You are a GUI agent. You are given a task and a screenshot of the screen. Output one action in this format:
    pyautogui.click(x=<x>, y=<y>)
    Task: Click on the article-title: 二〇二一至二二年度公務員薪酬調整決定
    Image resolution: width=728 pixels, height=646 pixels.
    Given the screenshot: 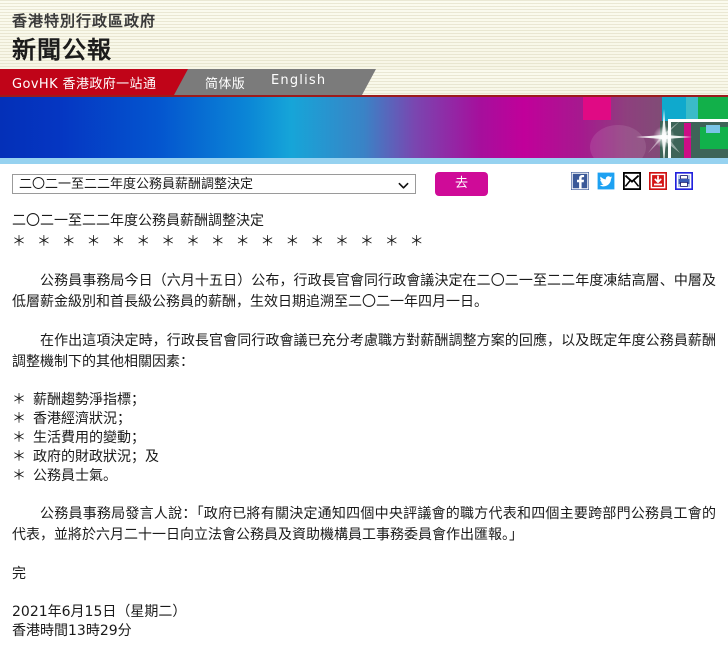 What is the action you would take?
    pyautogui.click(x=138, y=221)
    